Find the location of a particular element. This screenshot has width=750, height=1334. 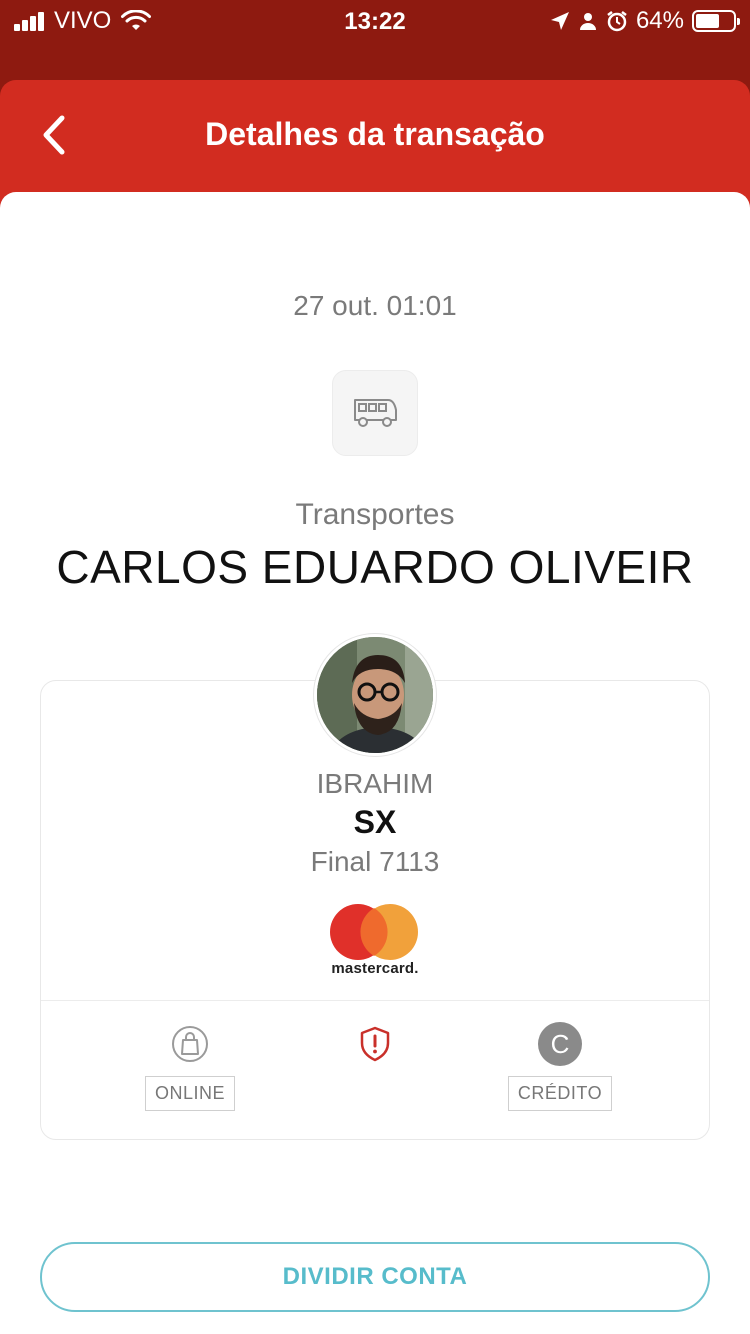

card-holder-name: IBRAHIM is located at coordinates (375, 783).